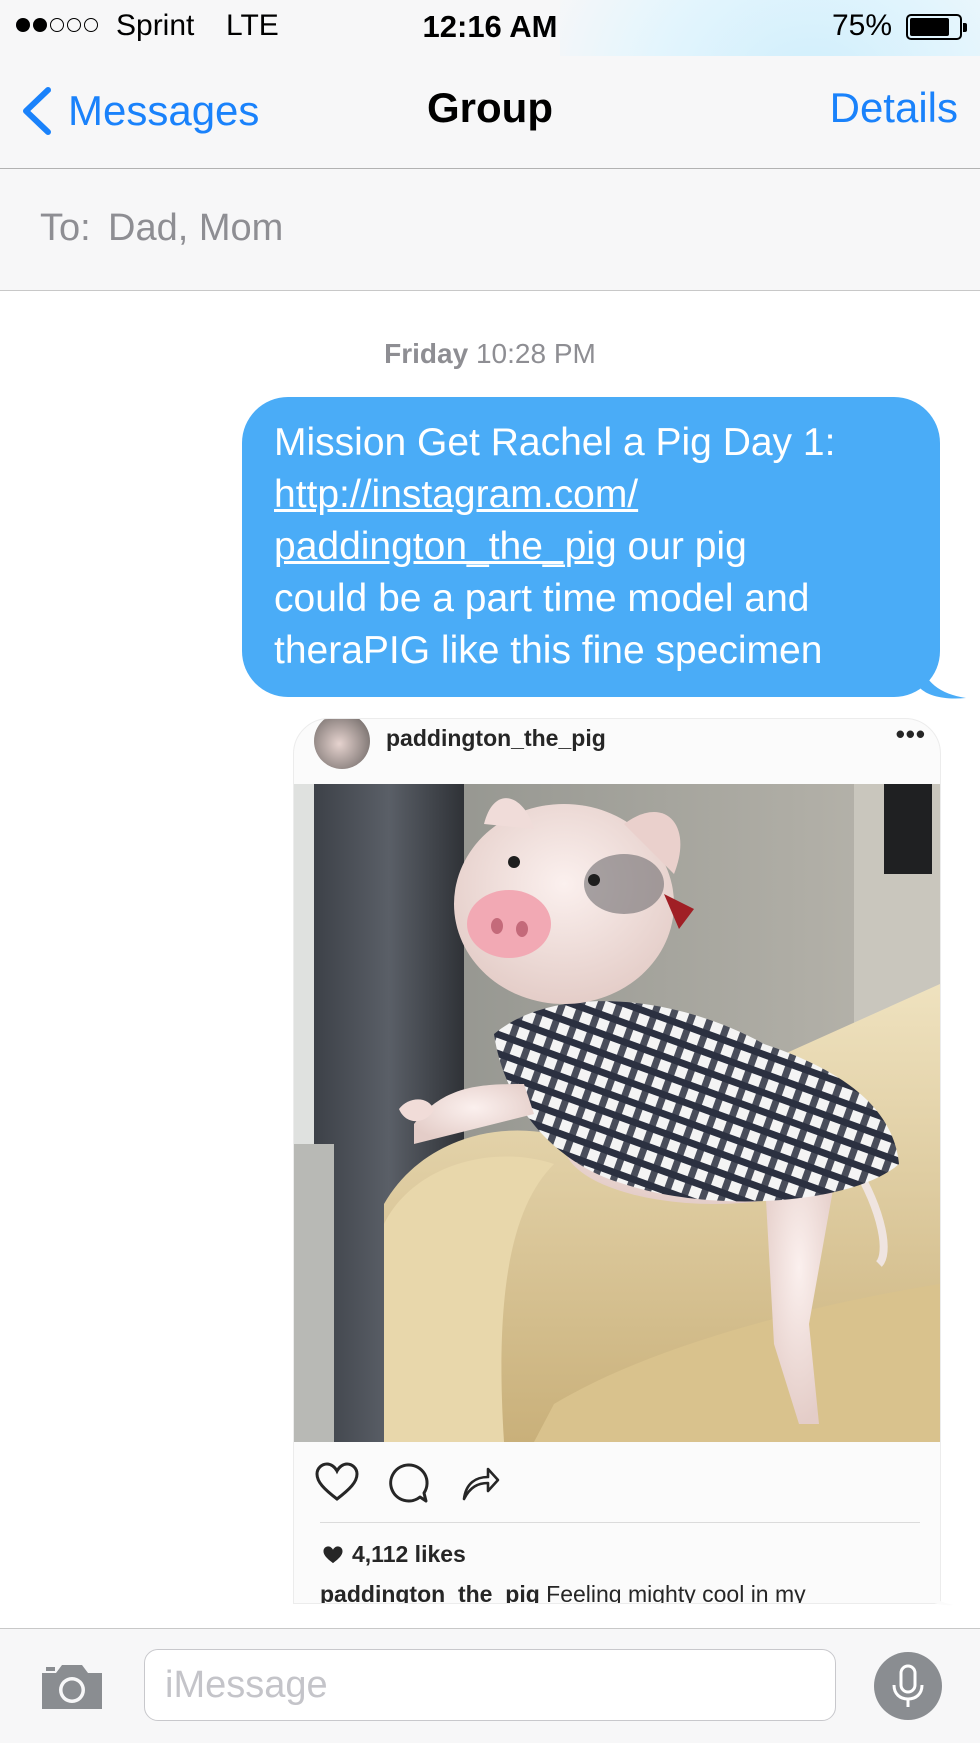  I want to click on caption-text: Feeling mighty cool in my, so click(672, 1592).